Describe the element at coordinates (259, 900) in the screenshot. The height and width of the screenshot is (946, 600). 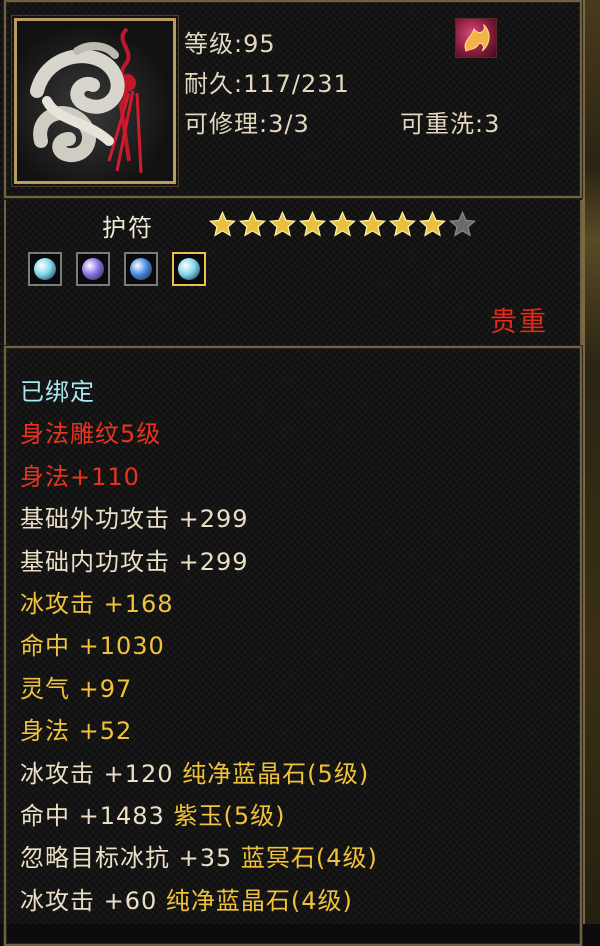
I see `gem-name: 纯净蓝晶石(4级)` at that location.